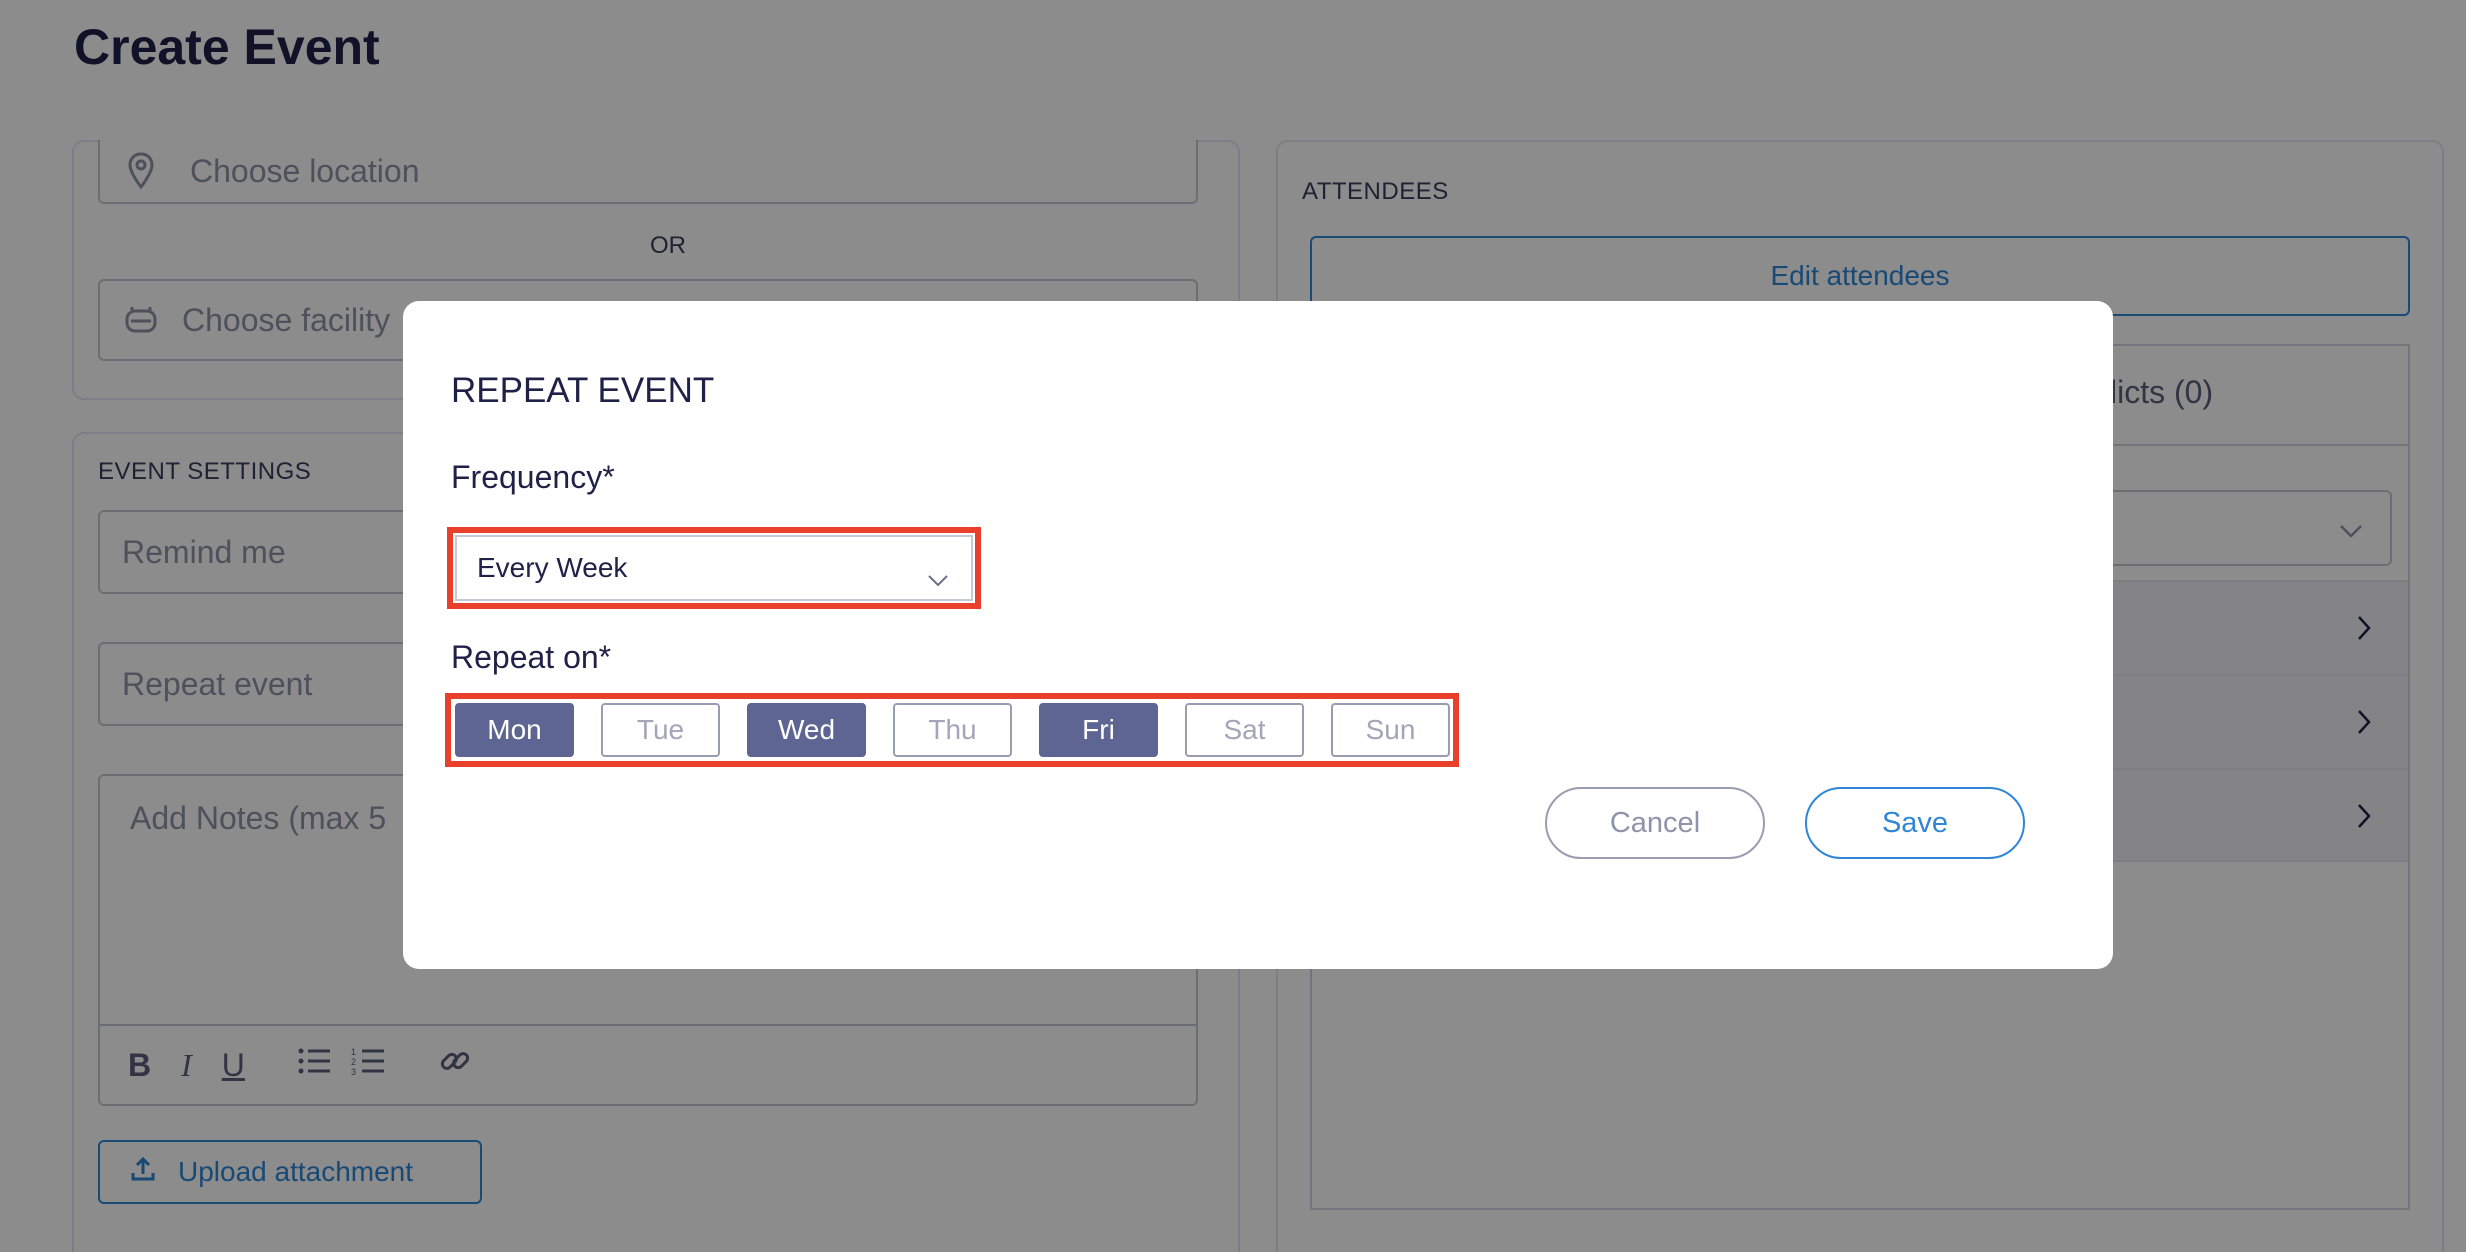  I want to click on day-button-wed: Wed, so click(806, 730).